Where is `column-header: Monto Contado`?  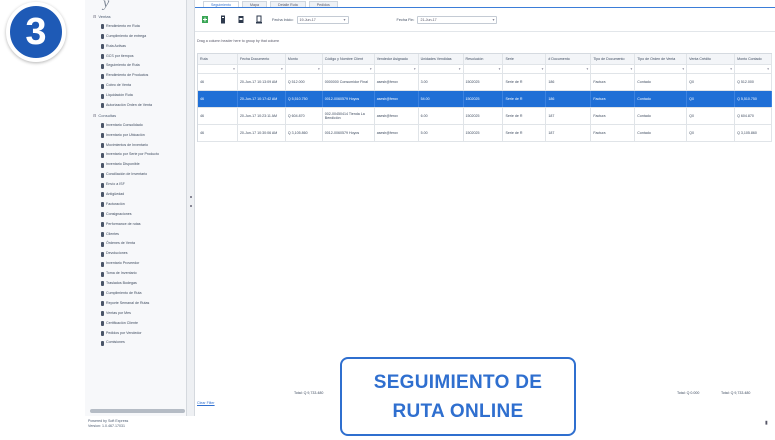
column-header: Monto Contado is located at coordinates (754, 59).